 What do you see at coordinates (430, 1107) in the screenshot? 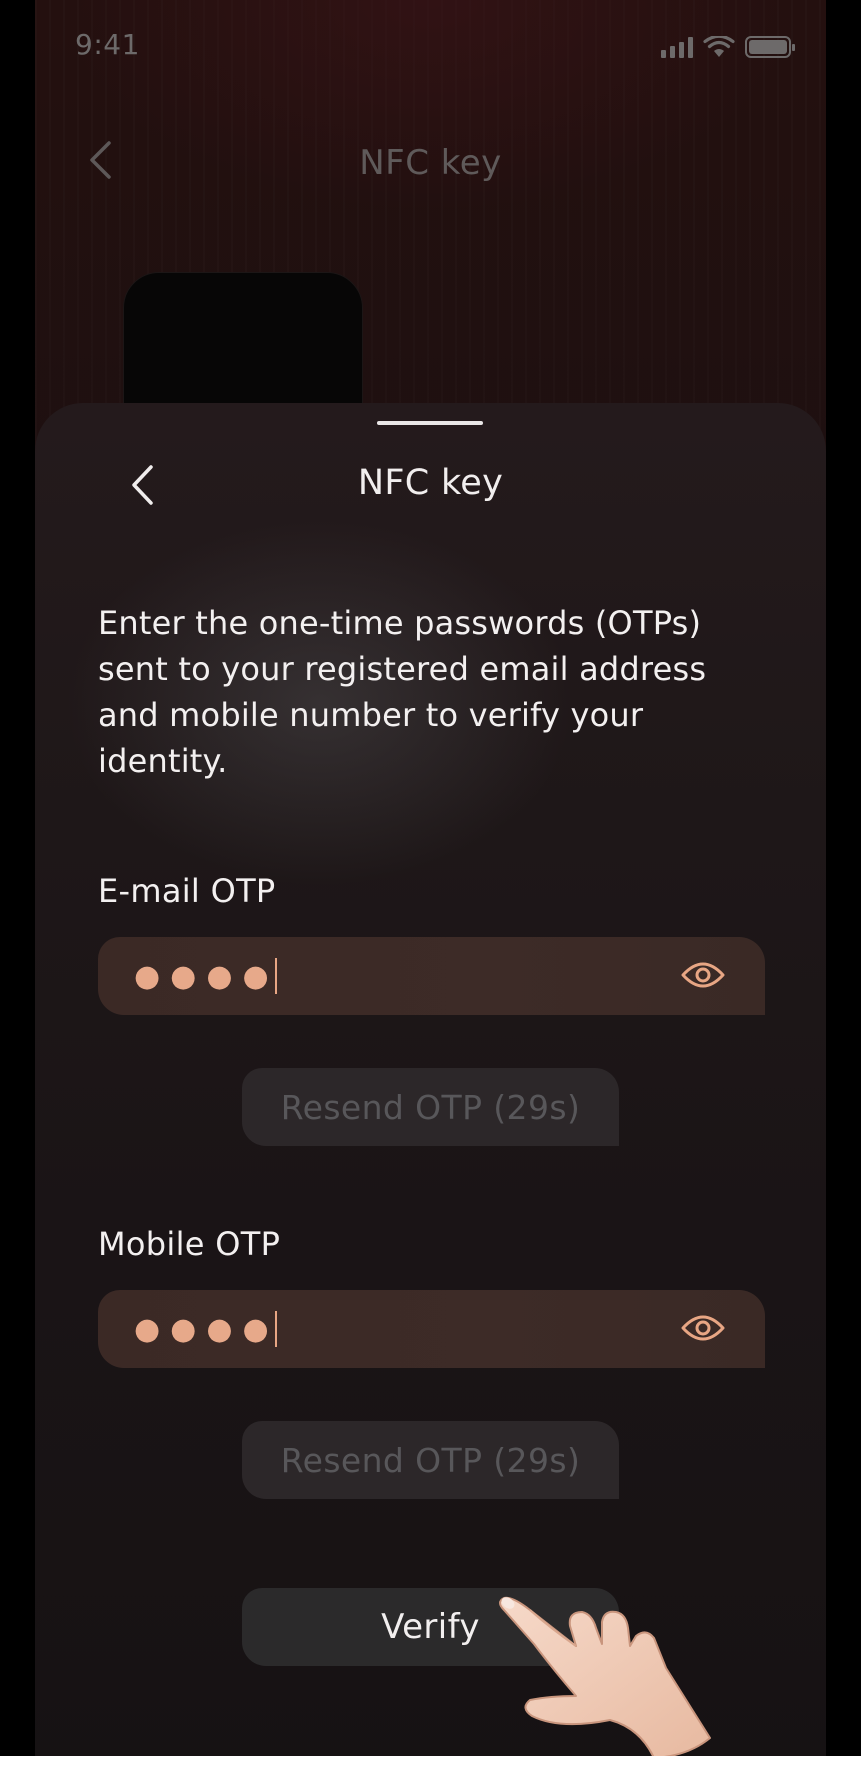
I see `email-resend-otp-button: Resend OTP (29s)` at bounding box center [430, 1107].